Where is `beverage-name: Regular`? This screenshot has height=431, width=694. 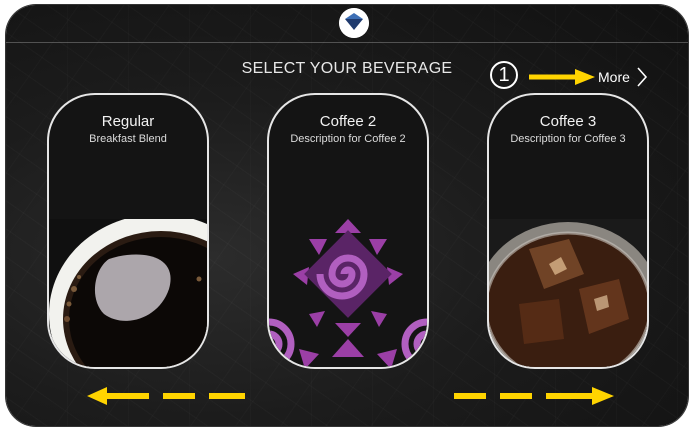 beverage-name: Regular is located at coordinates (128, 121).